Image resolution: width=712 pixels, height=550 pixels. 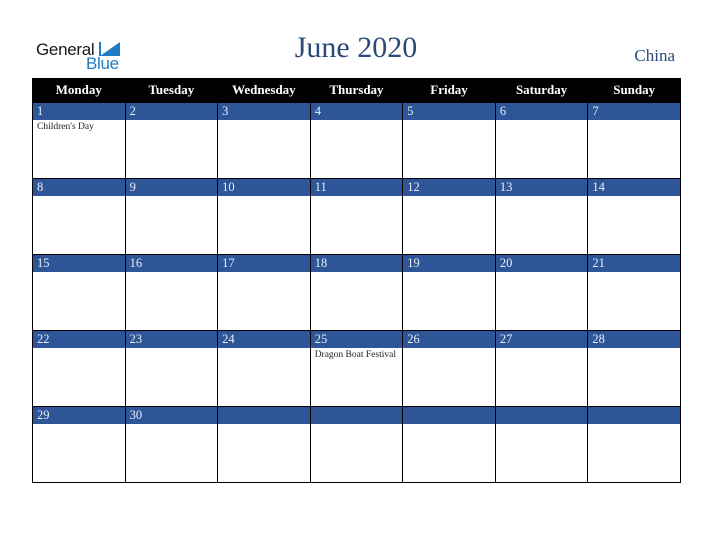 What do you see at coordinates (449, 339) in the screenshot?
I see `day-number: 26` at bounding box center [449, 339].